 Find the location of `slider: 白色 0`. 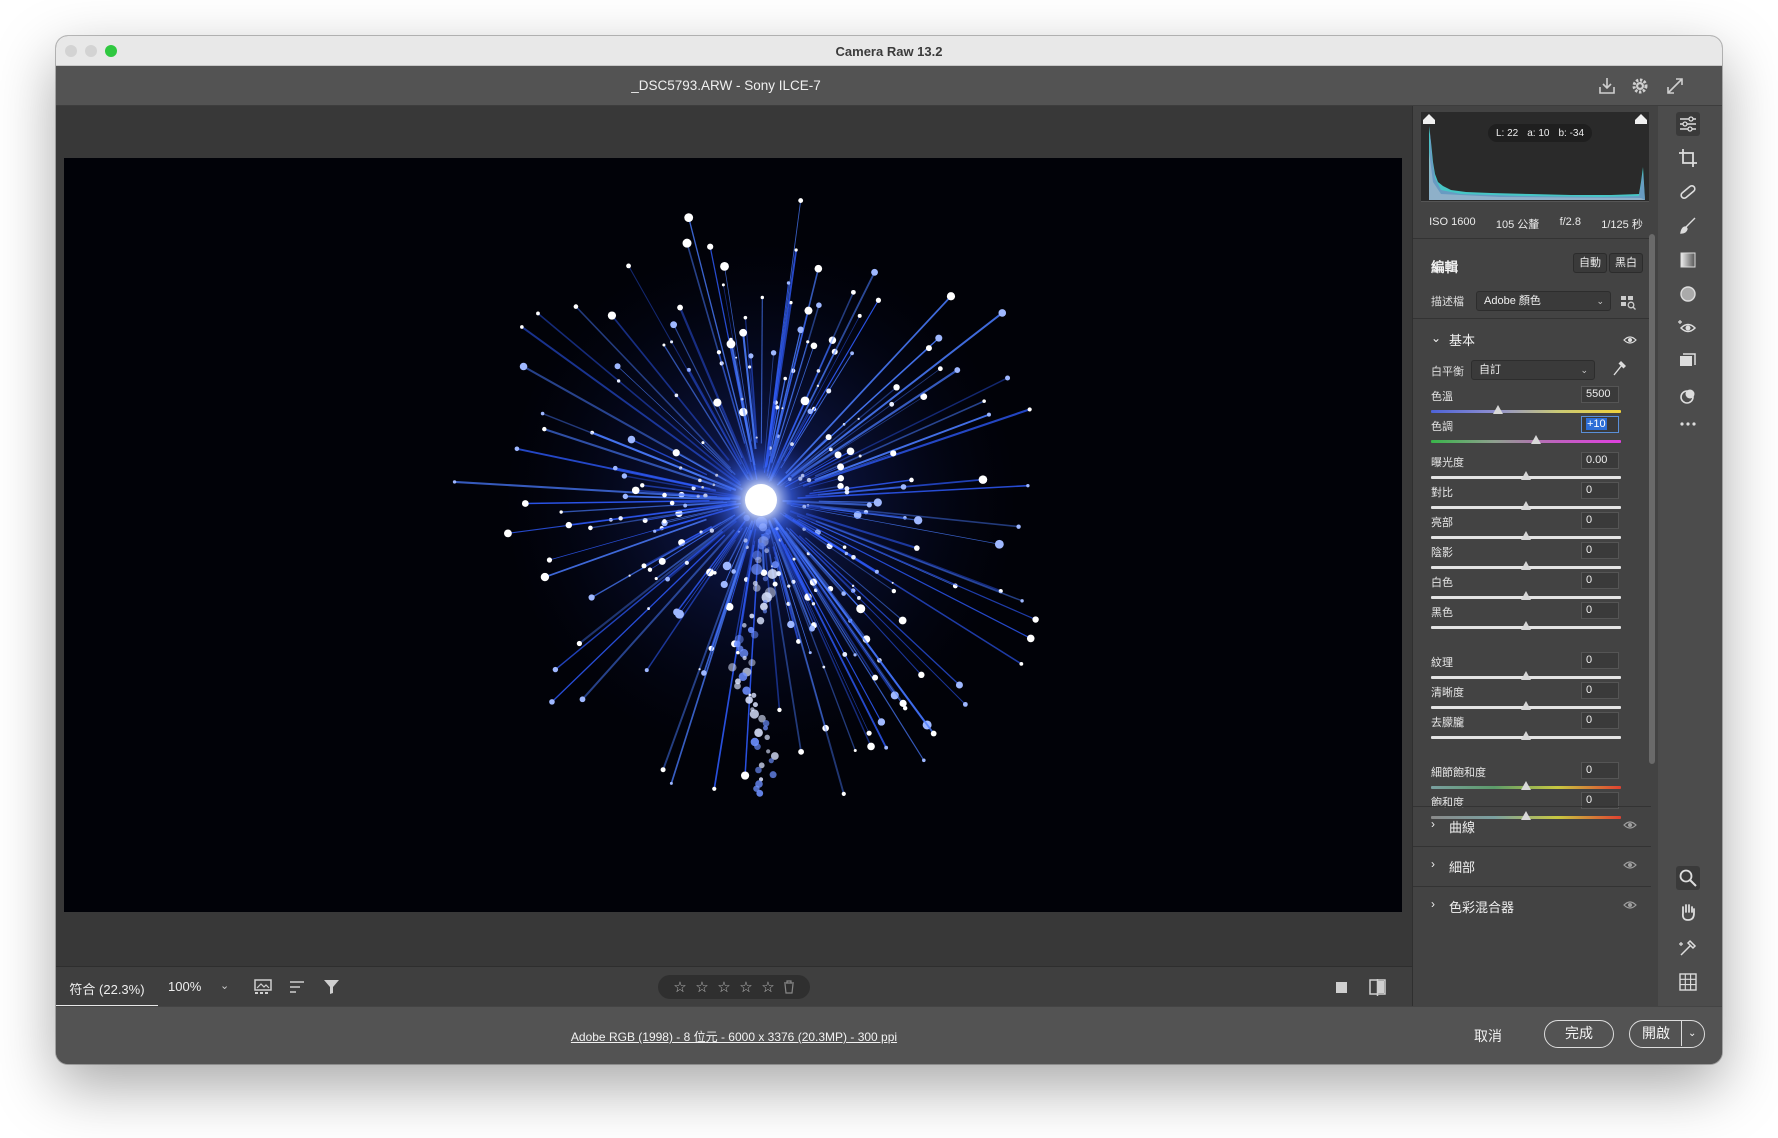

slider: 白色 0 is located at coordinates (1526, 588).